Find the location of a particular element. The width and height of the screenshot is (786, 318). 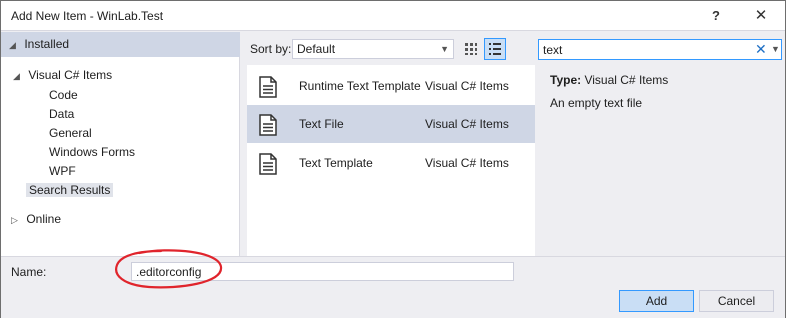

title-bar: Add New Item - WinLab.Test ? ✕ is located at coordinates (393, 16).